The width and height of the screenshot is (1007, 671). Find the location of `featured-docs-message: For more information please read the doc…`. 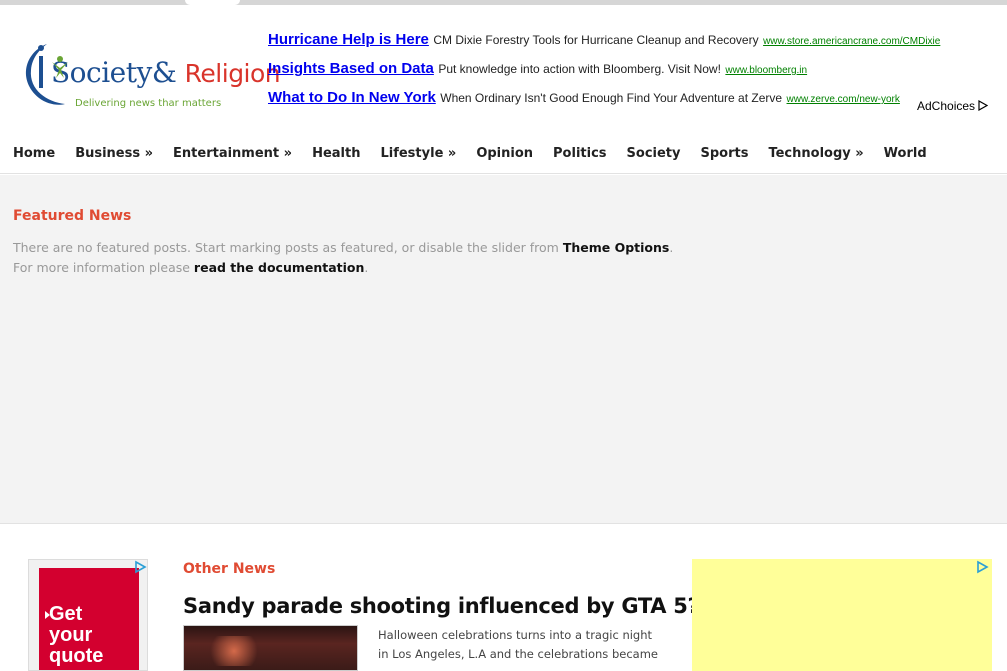

featured-docs-message: For more information please read the doc… is located at coordinates (190, 267).